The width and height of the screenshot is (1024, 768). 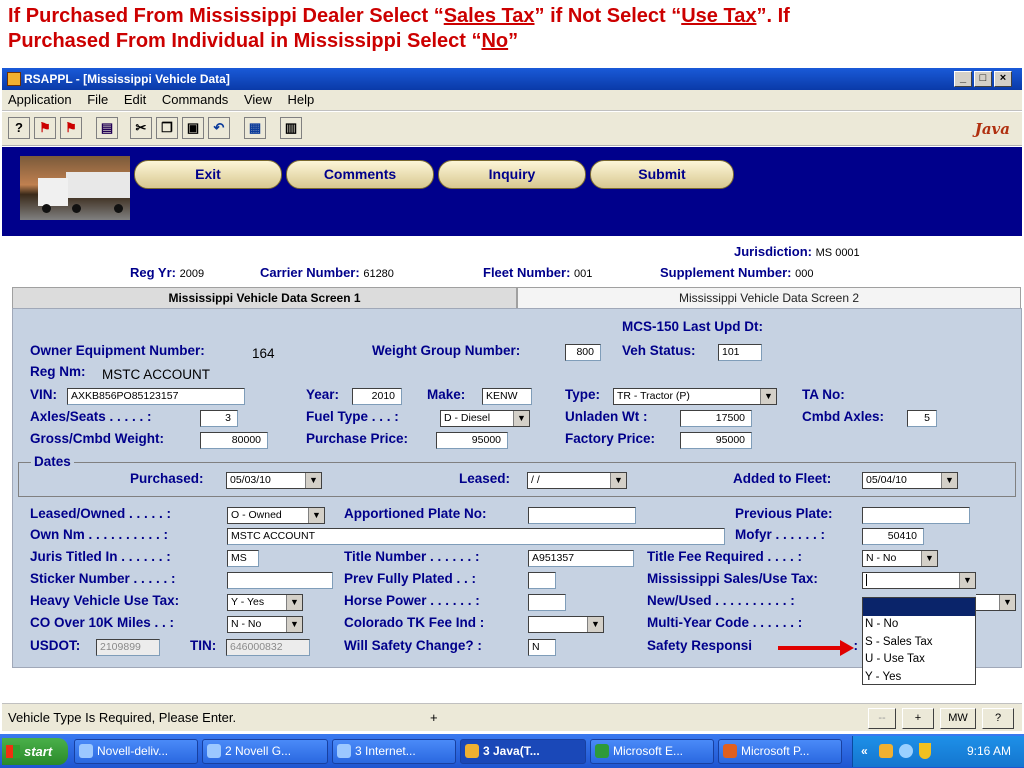 What do you see at coordinates (693, 326) in the screenshot?
I see `mcs150-label: MCS-150 Last Upd Dt:` at bounding box center [693, 326].